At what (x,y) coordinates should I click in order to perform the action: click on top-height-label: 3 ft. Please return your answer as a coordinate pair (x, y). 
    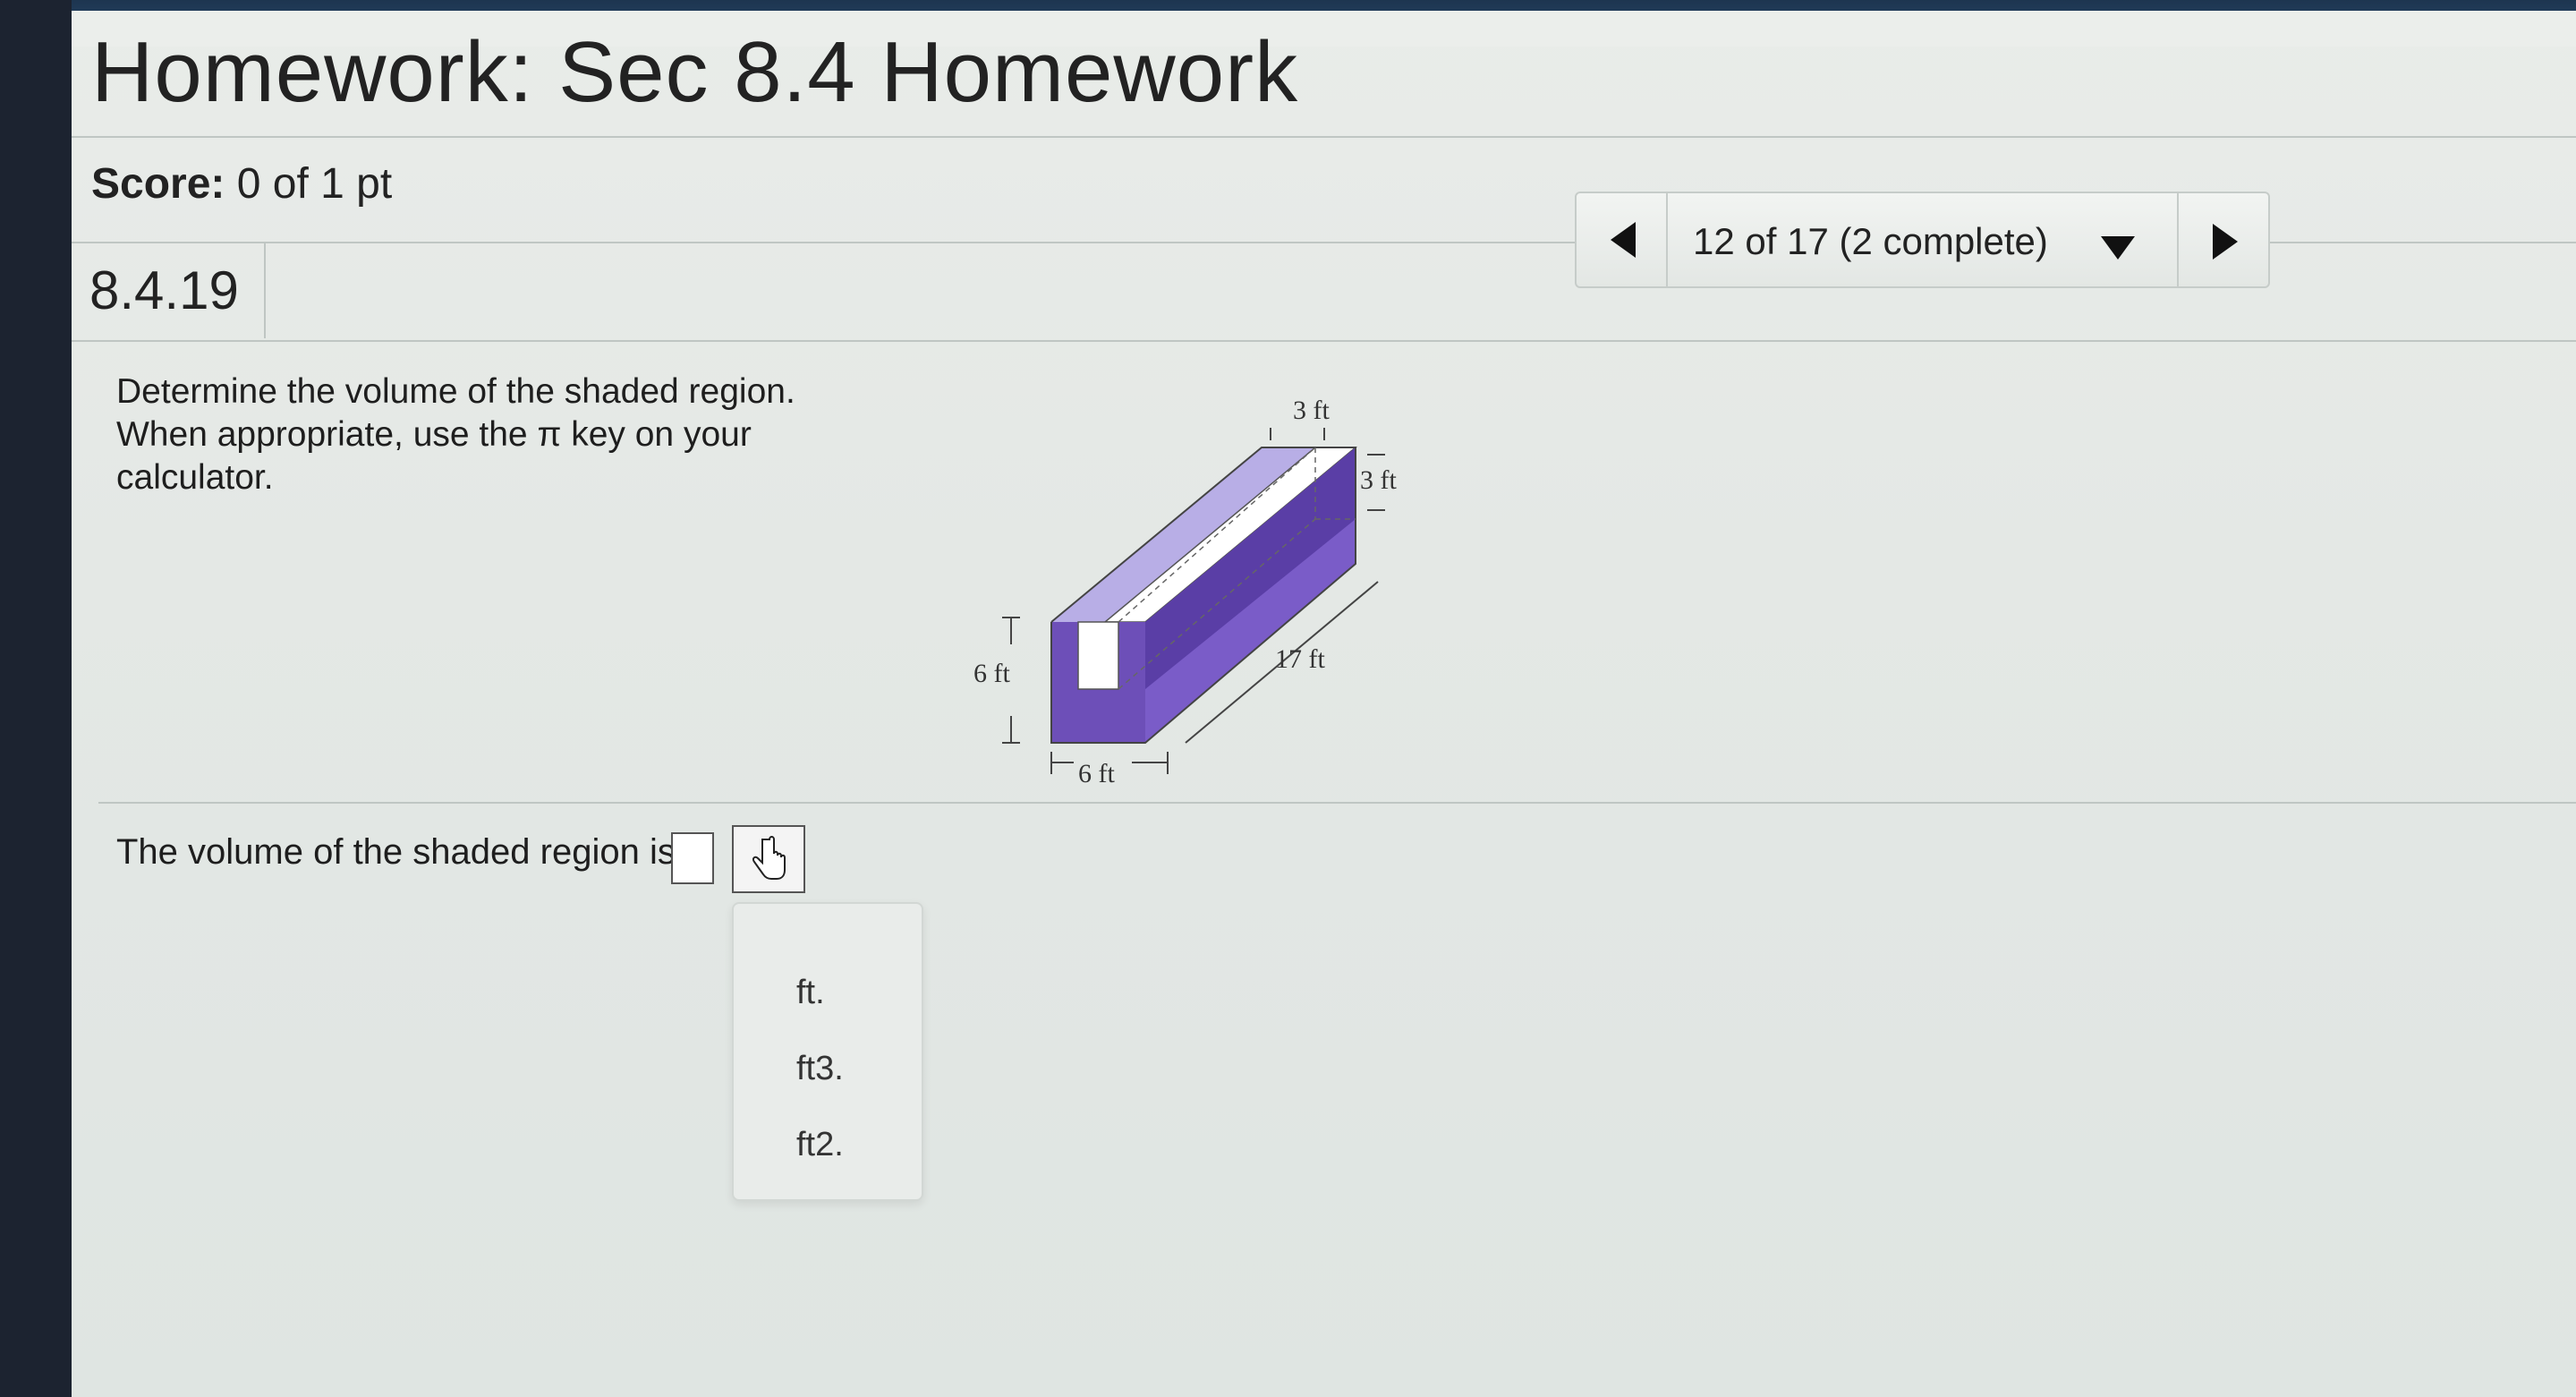
    Looking at the image, I should click on (1378, 480).